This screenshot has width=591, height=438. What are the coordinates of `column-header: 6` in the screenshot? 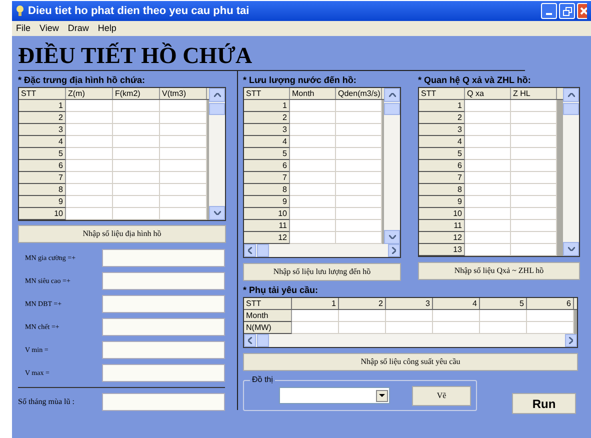 It's located at (550, 303).